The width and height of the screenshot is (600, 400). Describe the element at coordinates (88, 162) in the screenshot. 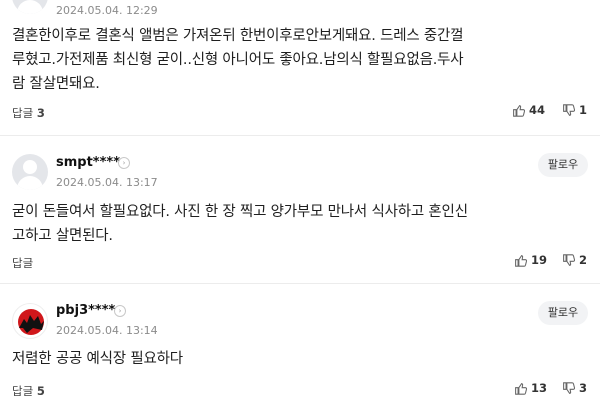

I see `comment-username: smpt****` at that location.